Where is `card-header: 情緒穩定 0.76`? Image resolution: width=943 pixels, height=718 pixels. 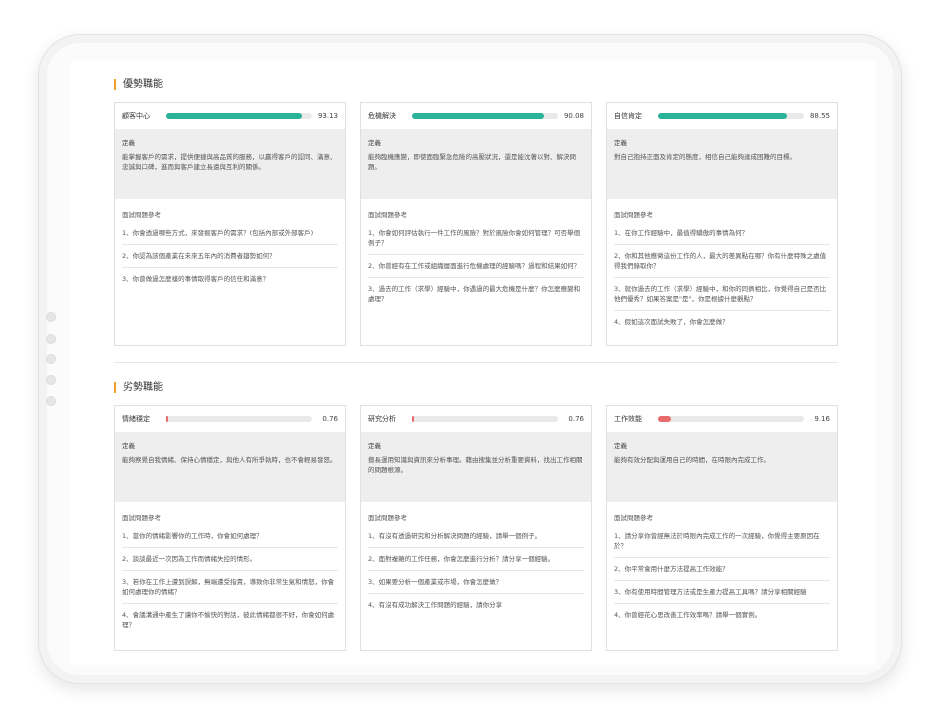 card-header: 情緒穩定 0.76 is located at coordinates (230, 419).